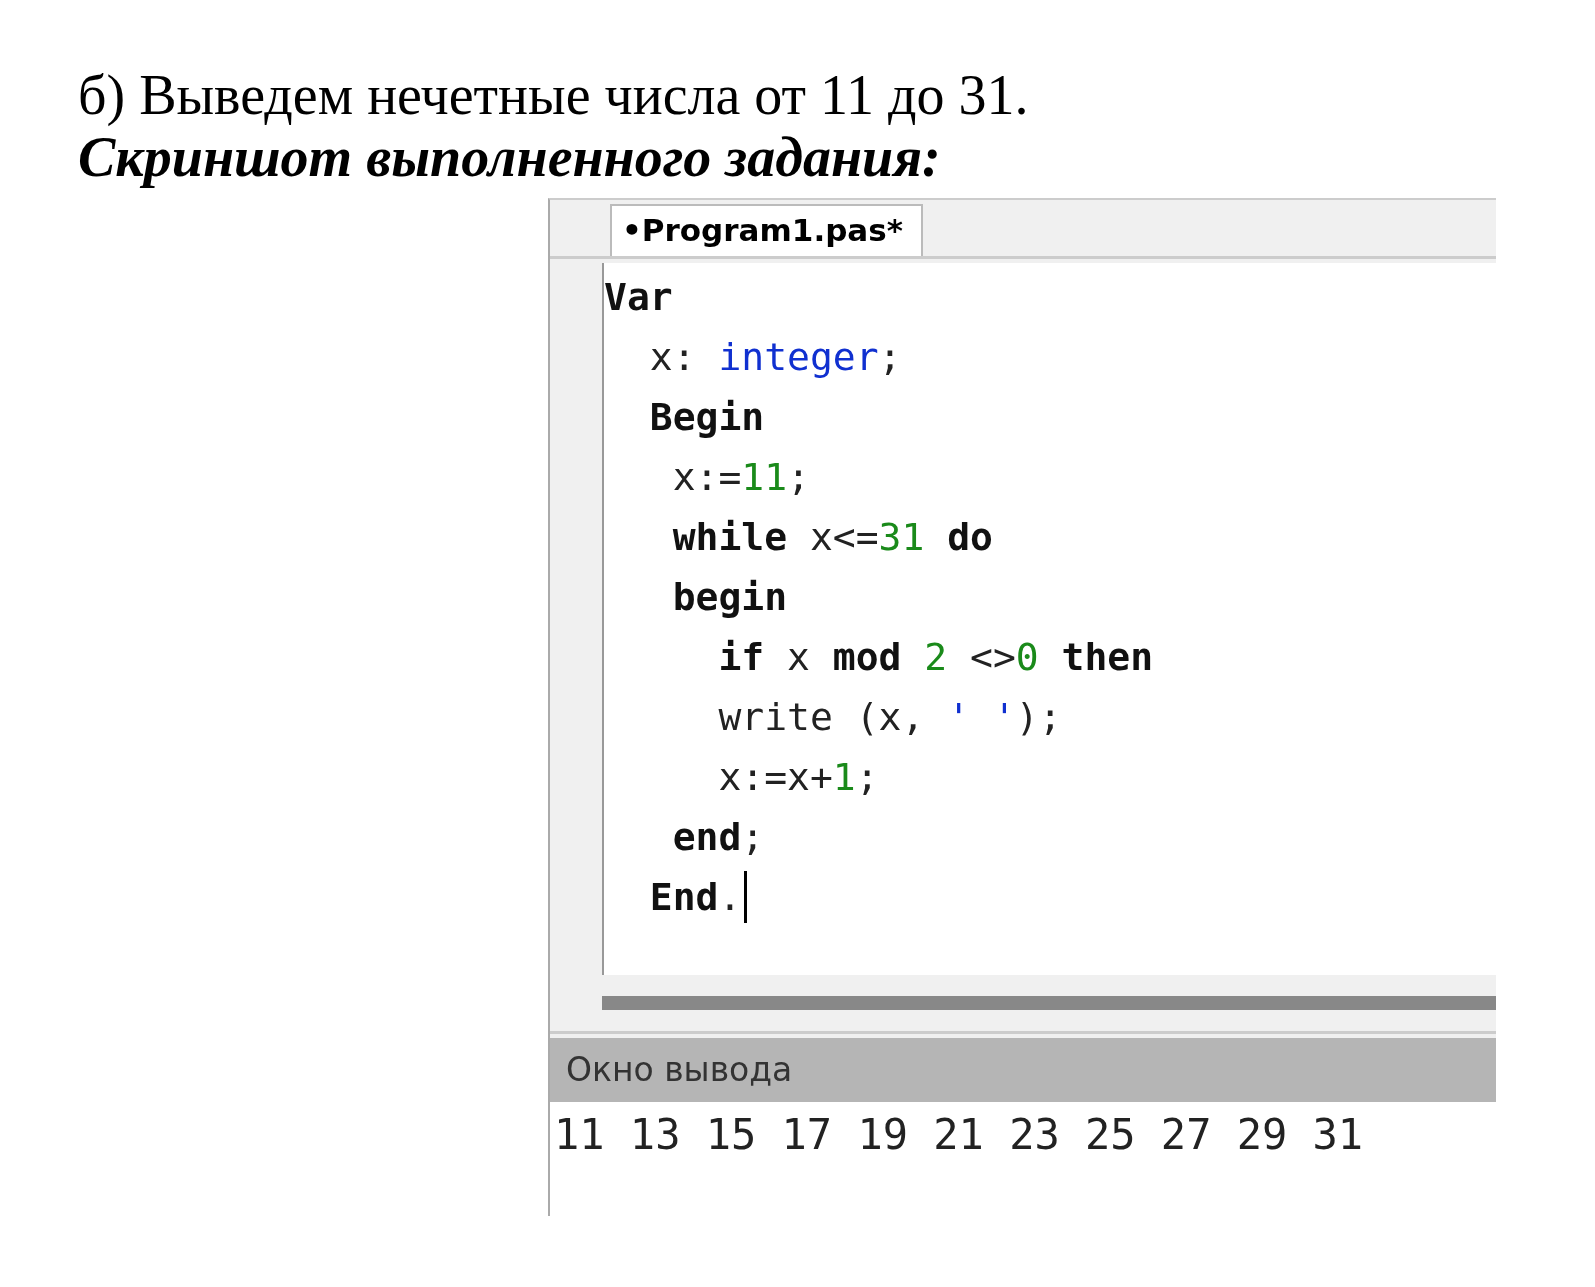 The image size is (1595, 1287). I want to click on output-panel-header: Окно вывода, so click(1023, 1070).